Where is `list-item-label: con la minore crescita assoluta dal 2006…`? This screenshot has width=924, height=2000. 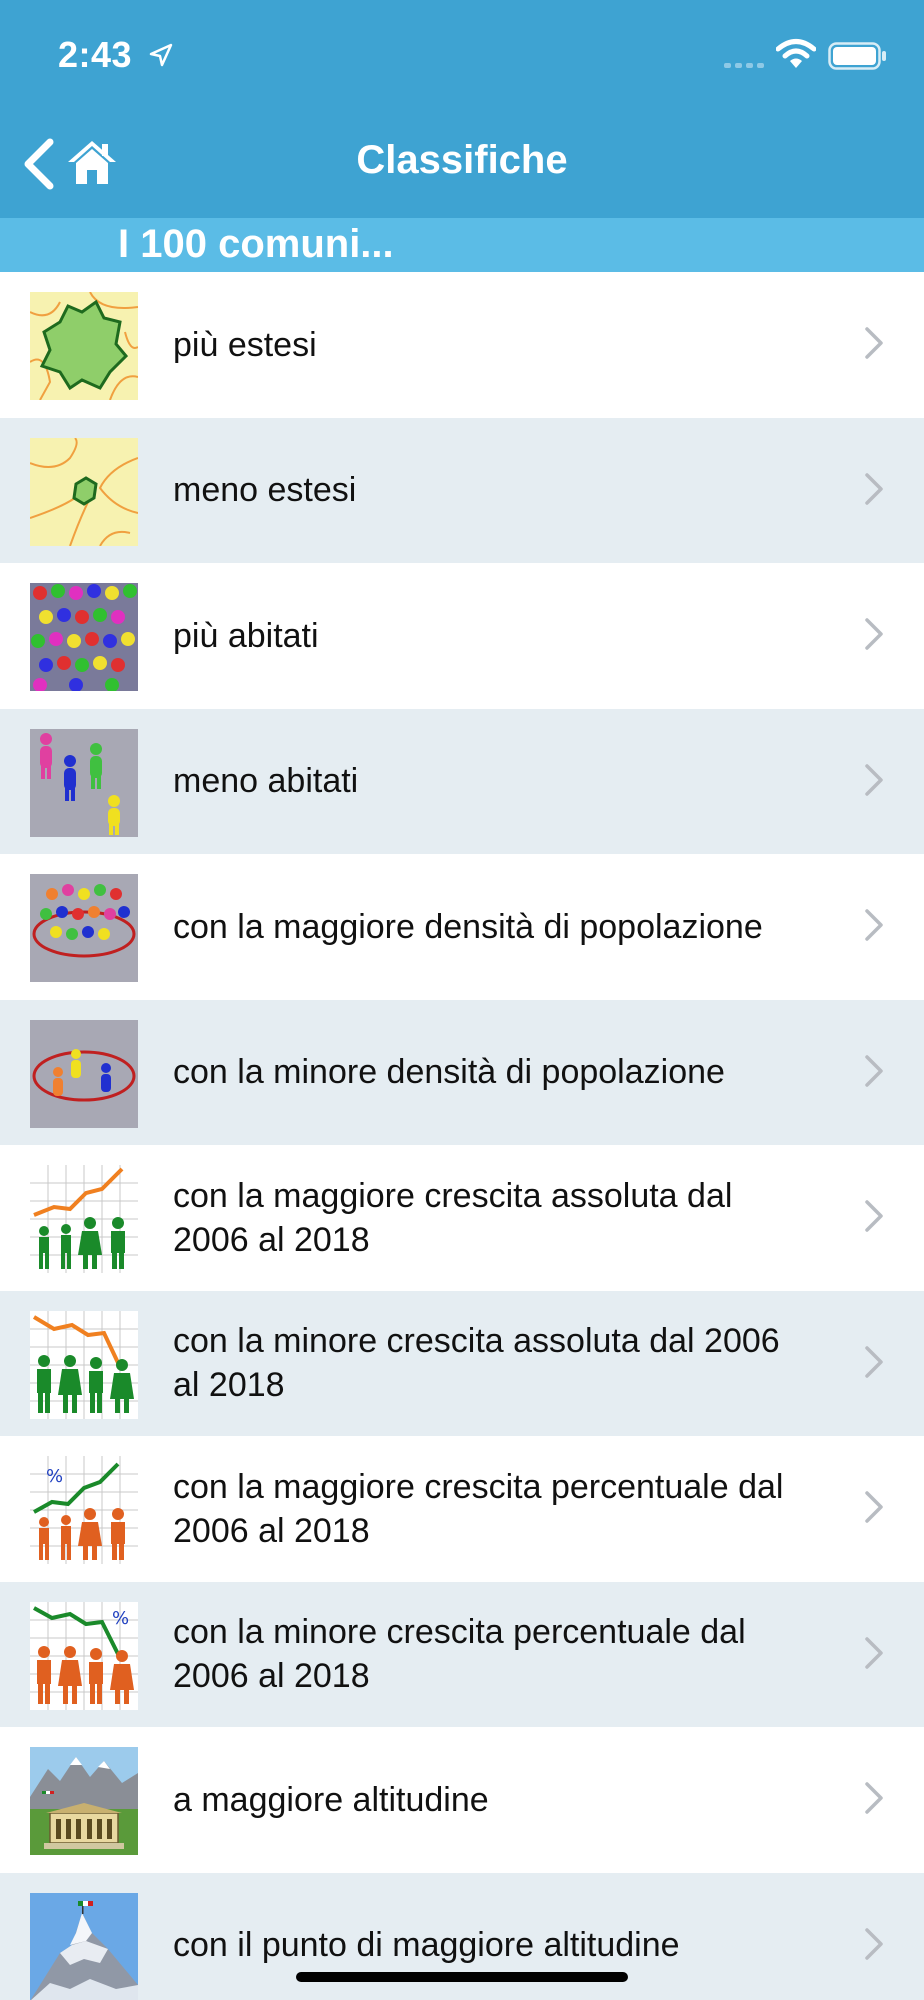
list-item-label: con la minore crescita assoluta dal 2006… is located at coordinates (476, 1363).